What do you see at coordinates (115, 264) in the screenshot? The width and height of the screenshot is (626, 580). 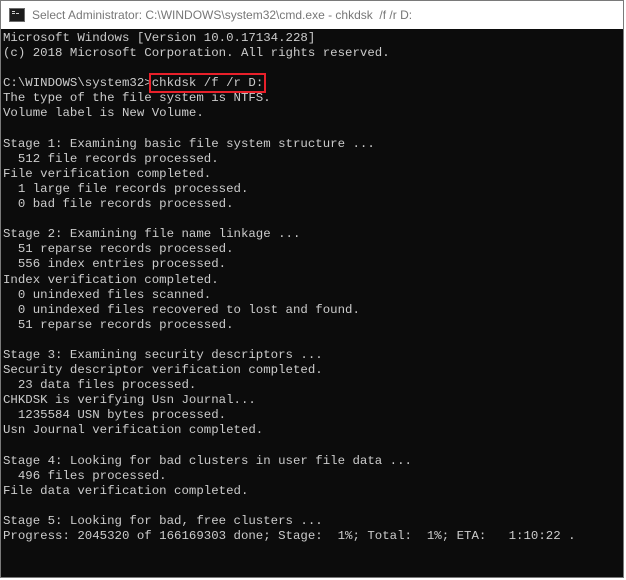 I see `console-line: 556 index entries processed.` at bounding box center [115, 264].